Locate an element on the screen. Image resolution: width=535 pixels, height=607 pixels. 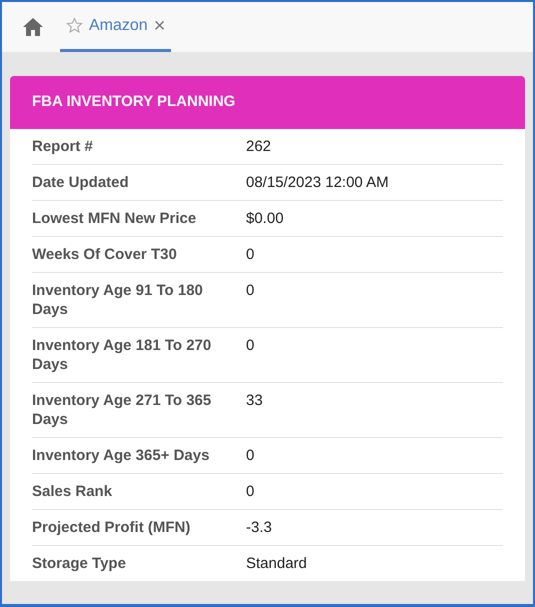
field-value: 262 is located at coordinates (259, 146).